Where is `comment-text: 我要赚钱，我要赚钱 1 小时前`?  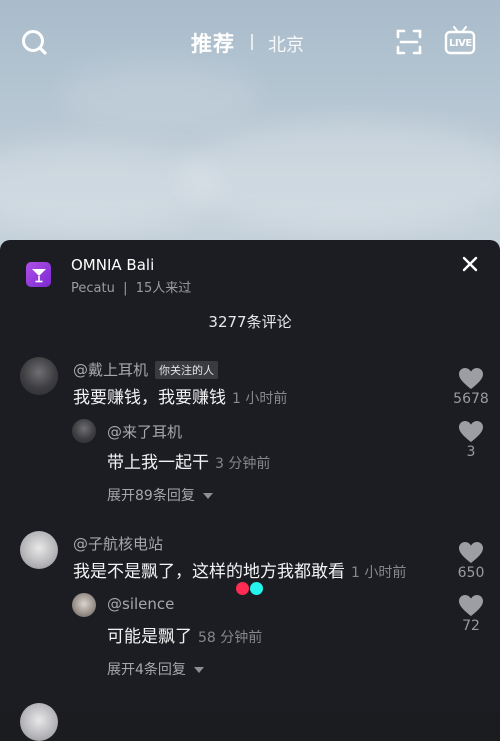 comment-text: 我要赚钱，我要赚钱 1 小时前 is located at coordinates (180, 395).